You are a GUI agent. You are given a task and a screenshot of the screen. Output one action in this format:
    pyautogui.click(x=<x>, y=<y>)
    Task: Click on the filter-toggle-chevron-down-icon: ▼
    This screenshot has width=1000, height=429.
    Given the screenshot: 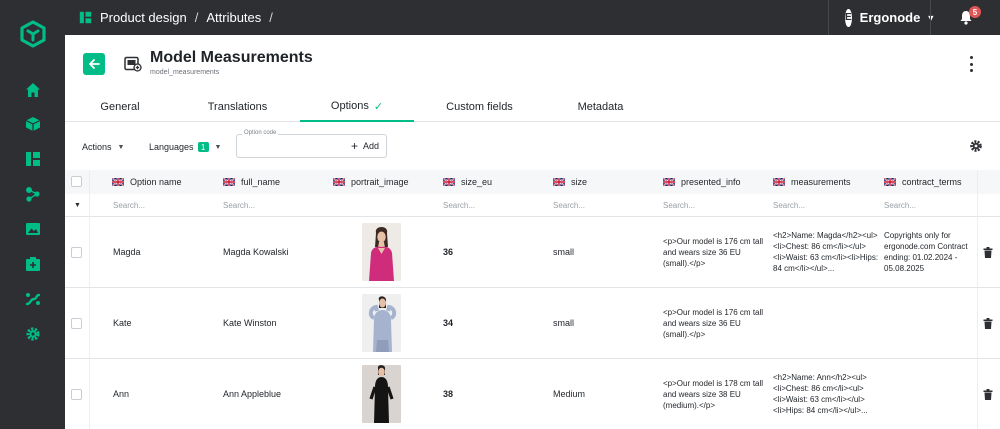 What is the action you would take?
    pyautogui.click(x=77, y=205)
    